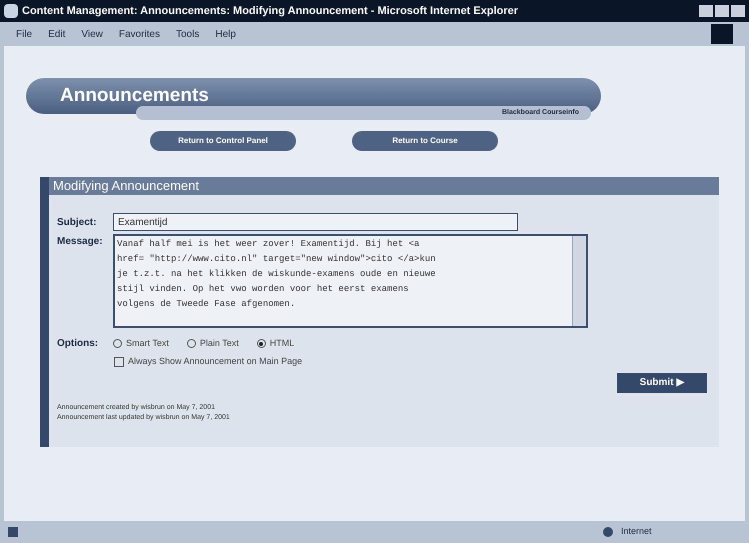 The width and height of the screenshot is (749, 543). I want to click on nav-button: Return to Control Panel, so click(223, 141).